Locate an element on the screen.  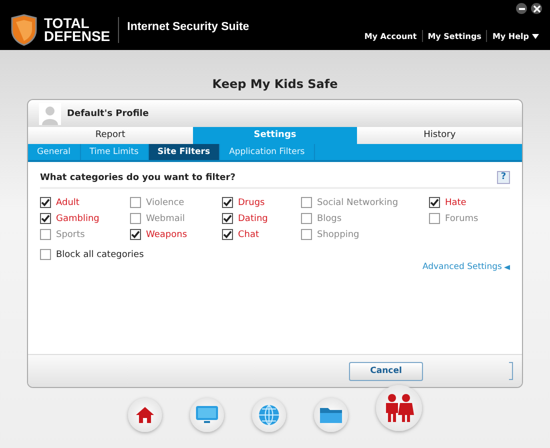
folder-icon is located at coordinates (331, 415).